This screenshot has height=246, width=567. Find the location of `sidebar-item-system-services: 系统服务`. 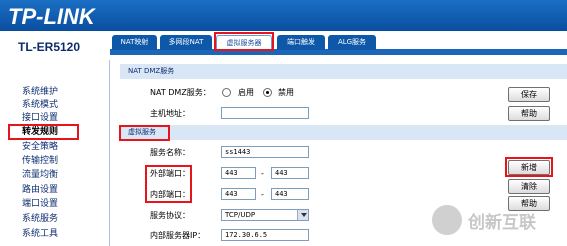

sidebar-item-system-services: 系统服务 is located at coordinates (40, 219).